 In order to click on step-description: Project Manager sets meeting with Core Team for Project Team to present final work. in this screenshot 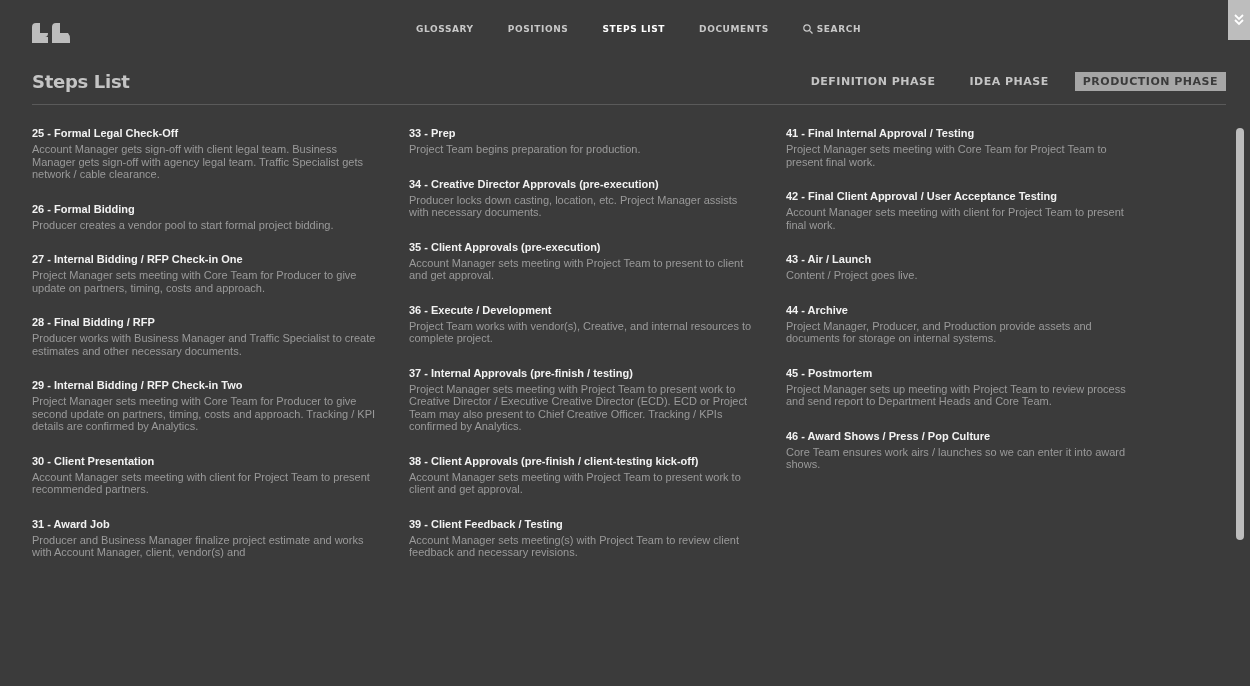, I will do `click(947, 155)`.